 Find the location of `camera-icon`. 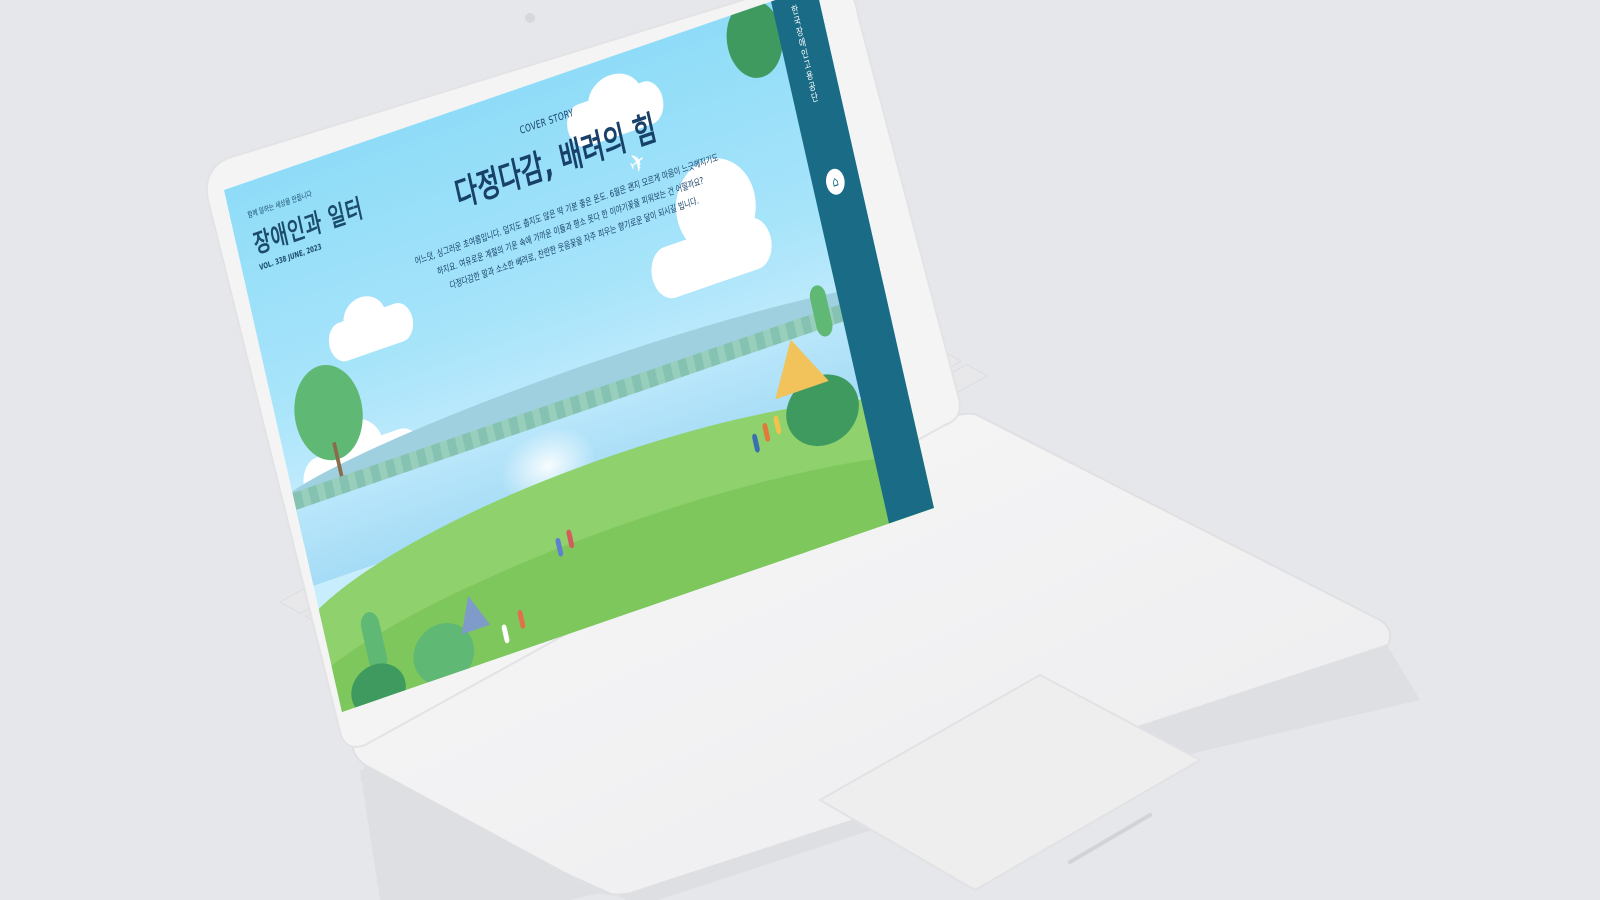

camera-icon is located at coordinates (530, 18).